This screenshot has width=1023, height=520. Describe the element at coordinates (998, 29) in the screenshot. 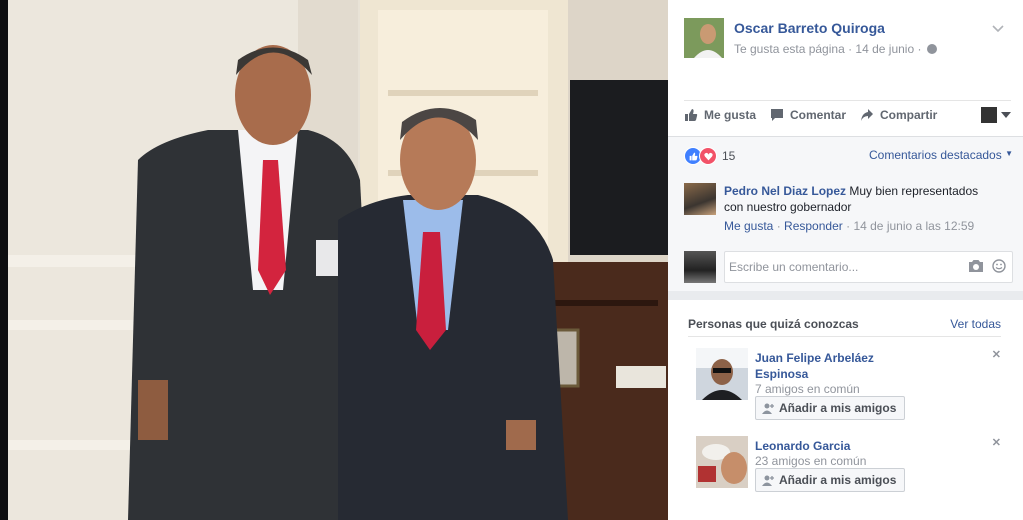

I see `chevron-down-icon` at that location.